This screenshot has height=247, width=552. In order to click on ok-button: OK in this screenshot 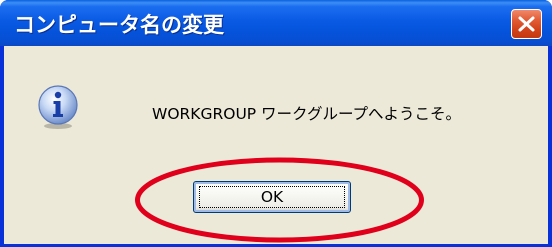, I will do `click(272, 197)`.